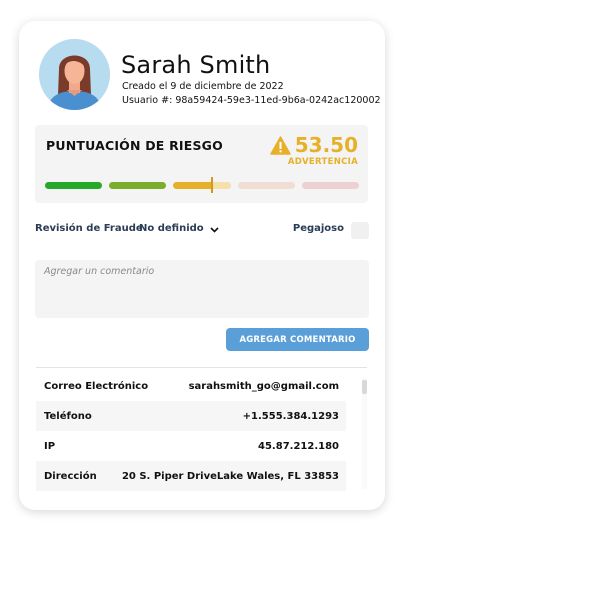  I want to click on sticky-checkbox, so click(360, 230).